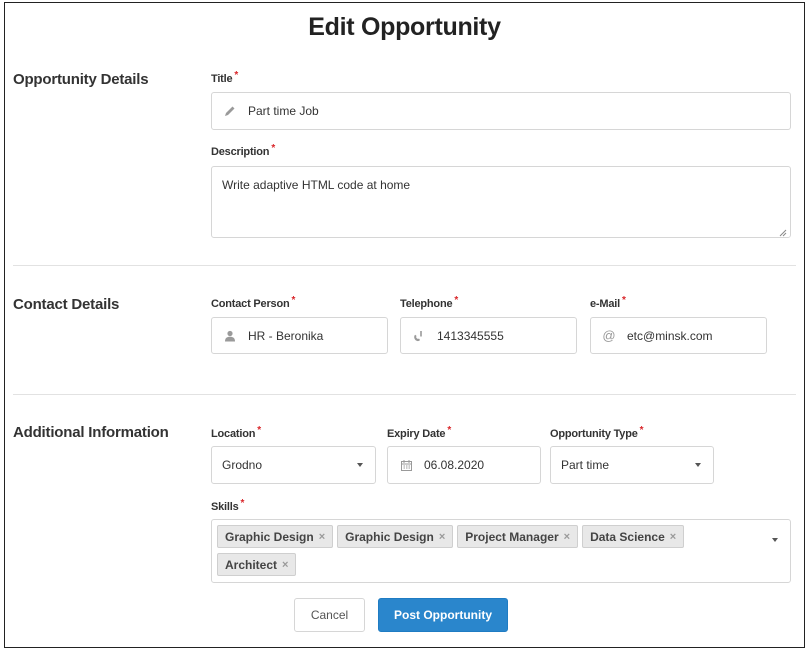  I want to click on title-value: Part time Job, so click(283, 111).